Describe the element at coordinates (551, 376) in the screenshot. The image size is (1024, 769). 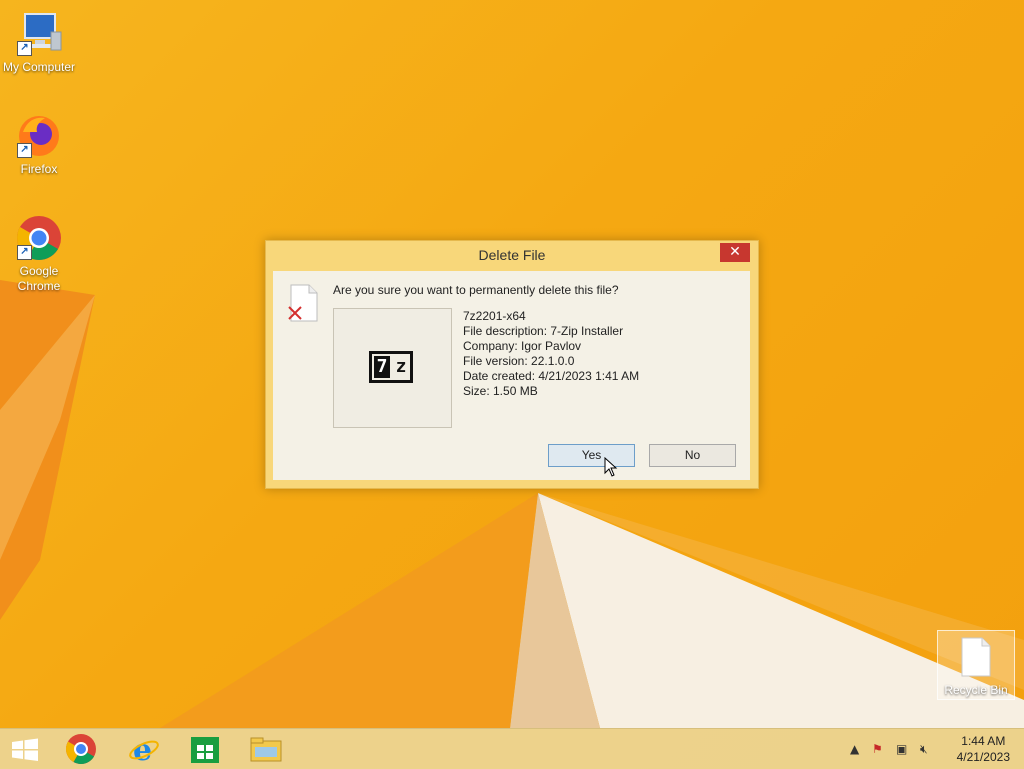
I see `file-date-created: Date created: 4/21/2023 1:41 AM` at that location.